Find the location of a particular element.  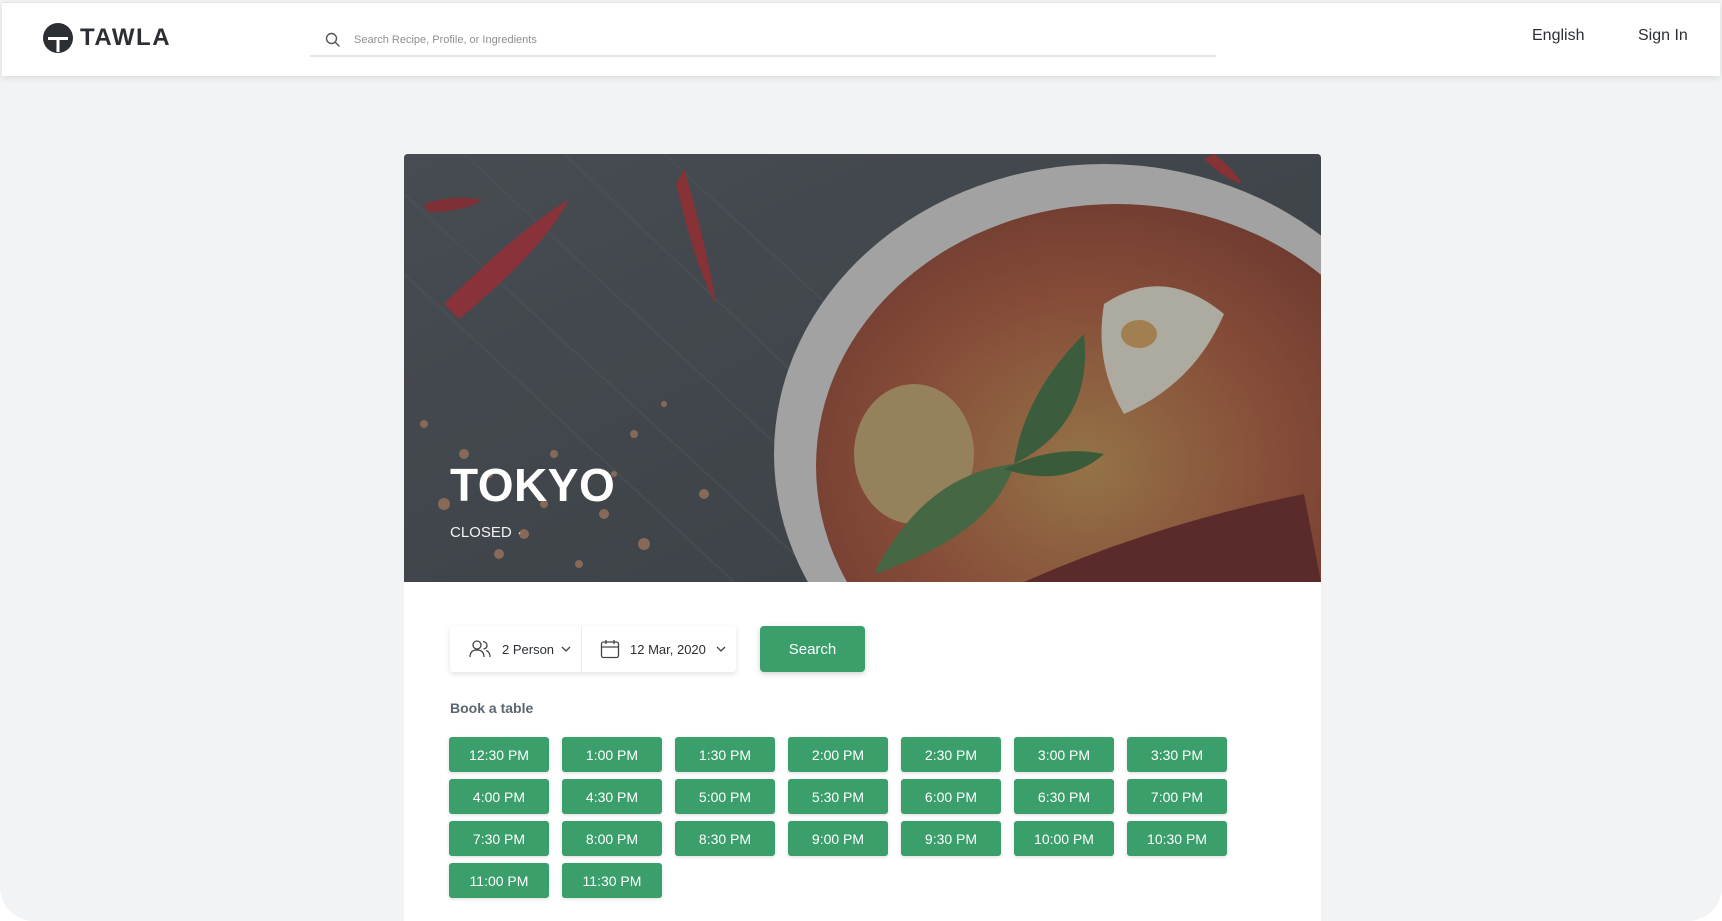

time-slot: 1:00 PM is located at coordinates (612, 754).